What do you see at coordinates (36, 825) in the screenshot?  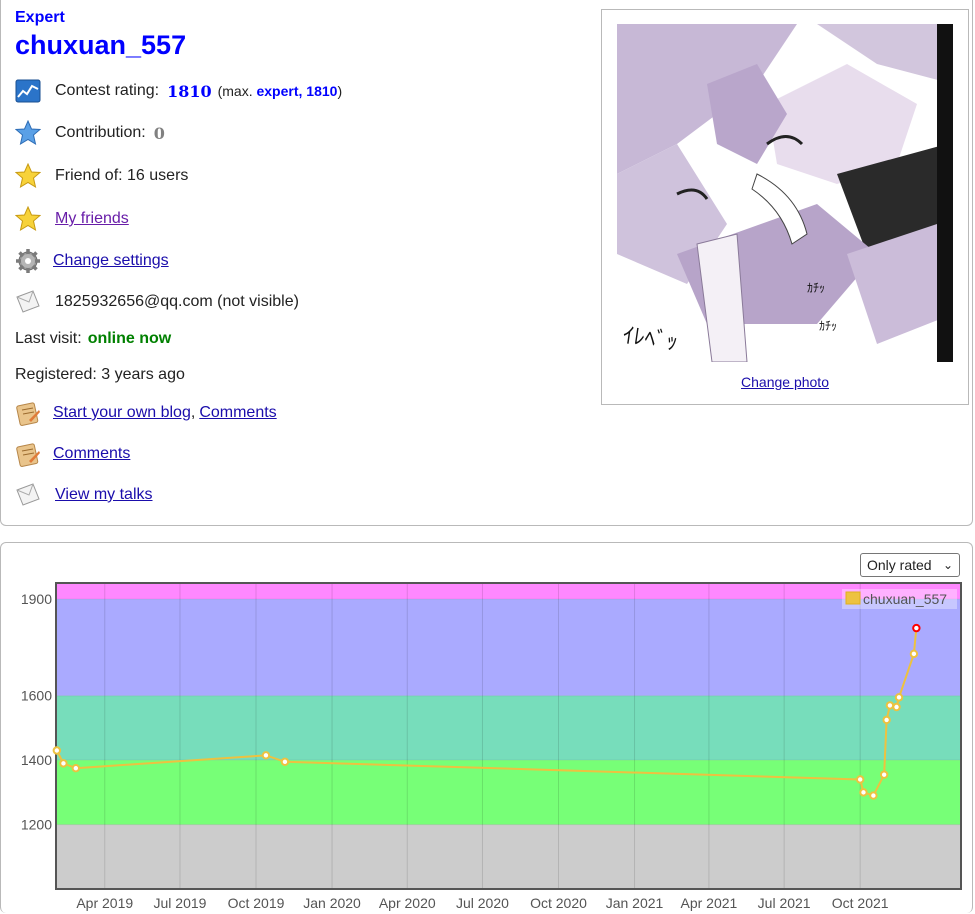 I see `y-tick-label: 1200` at bounding box center [36, 825].